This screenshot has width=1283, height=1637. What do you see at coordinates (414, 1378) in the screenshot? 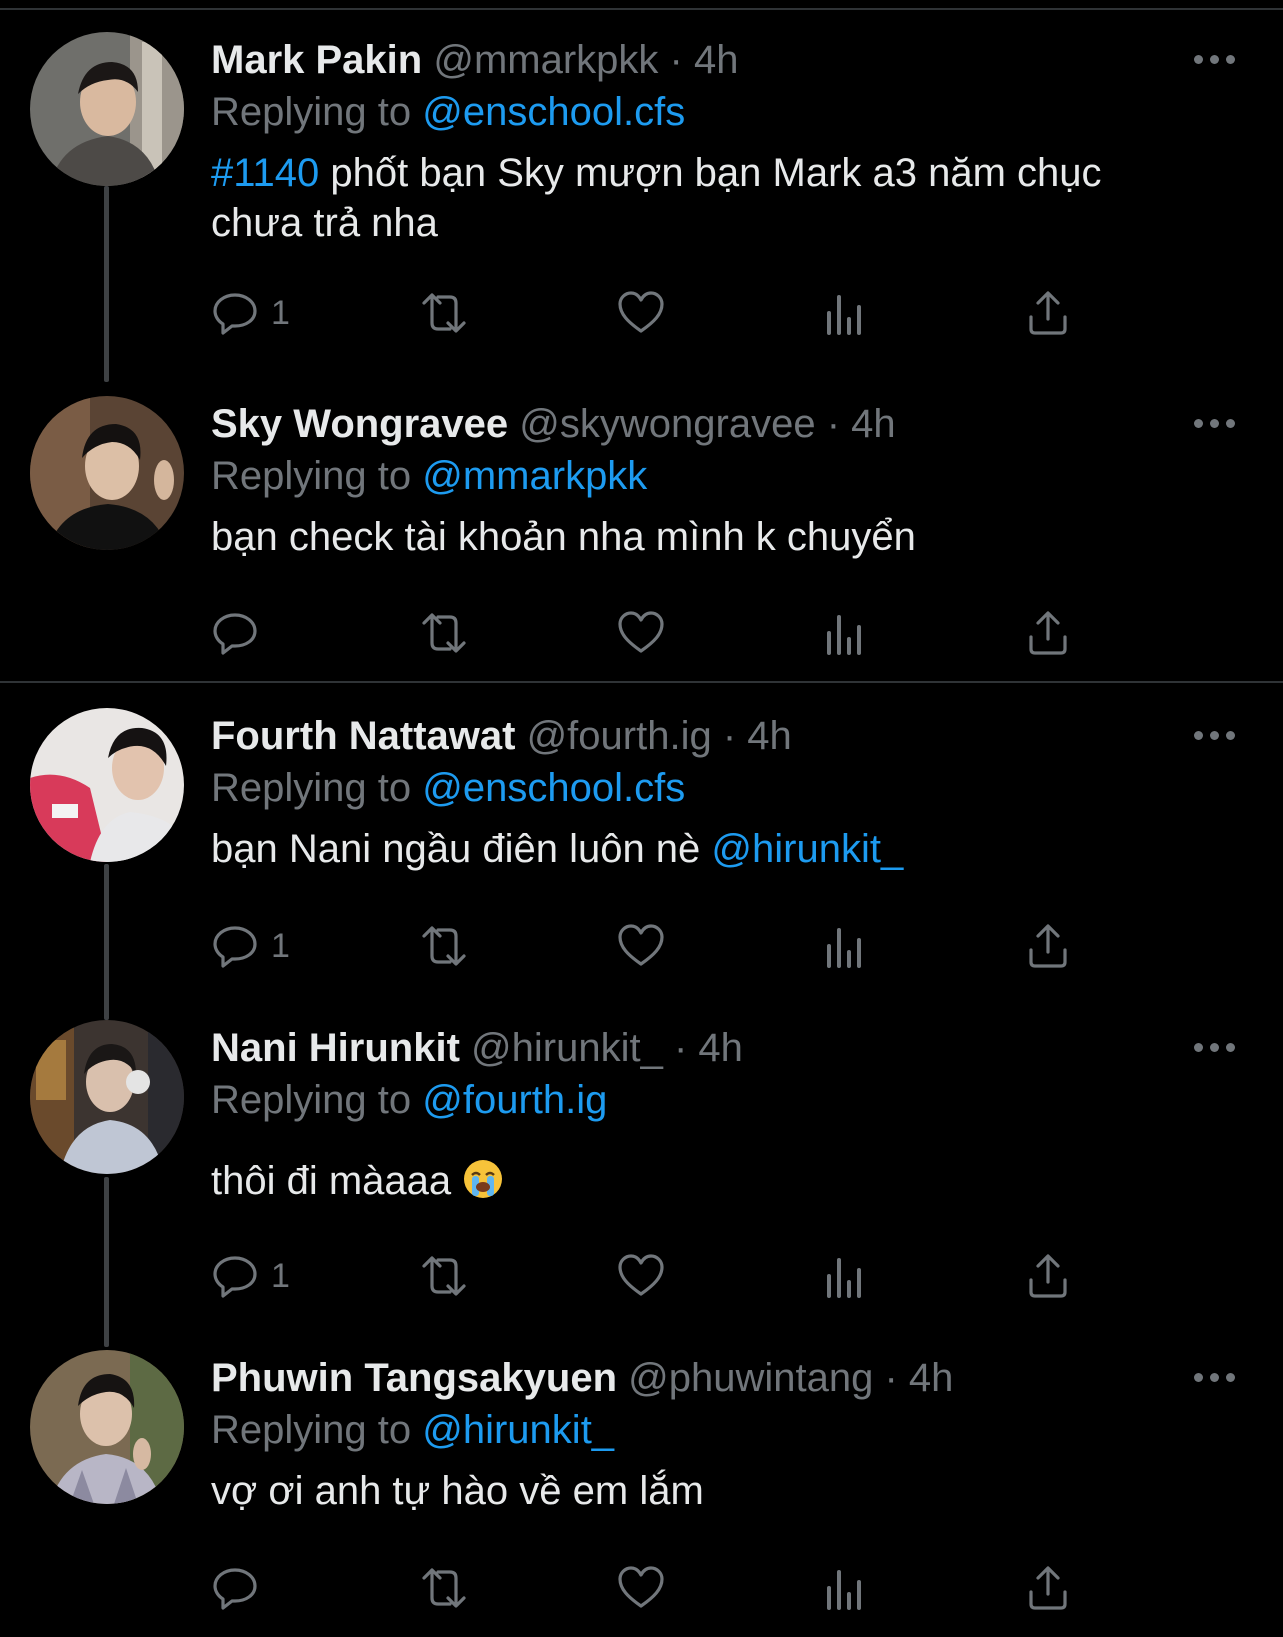
I see `display-name: Phuwin Tangsakyuen` at bounding box center [414, 1378].